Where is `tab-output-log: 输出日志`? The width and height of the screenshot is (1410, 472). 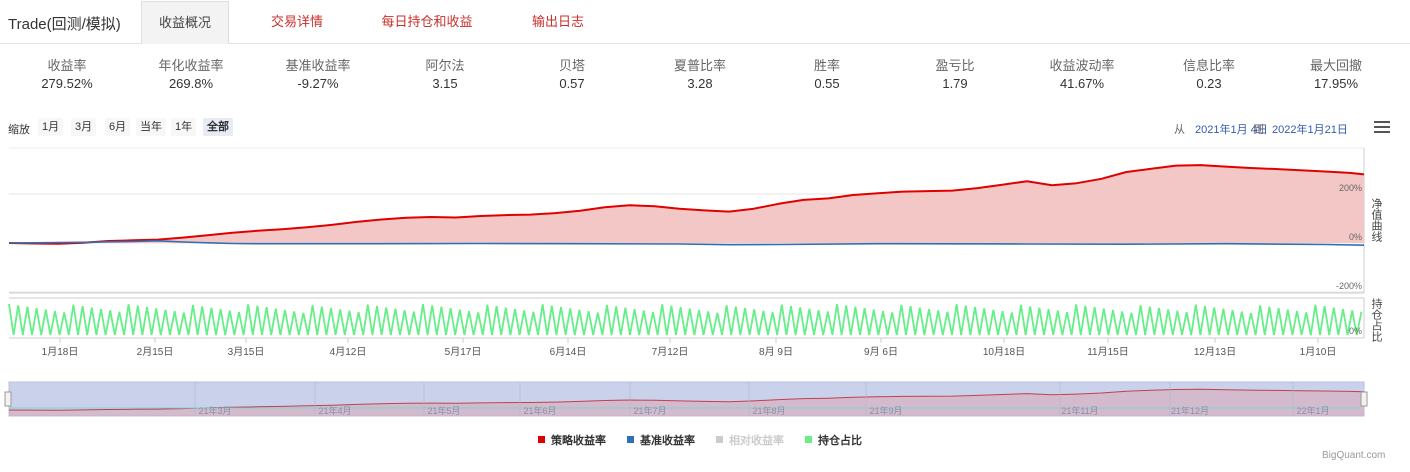
tab-output-log: 输出日志 is located at coordinates (558, 22).